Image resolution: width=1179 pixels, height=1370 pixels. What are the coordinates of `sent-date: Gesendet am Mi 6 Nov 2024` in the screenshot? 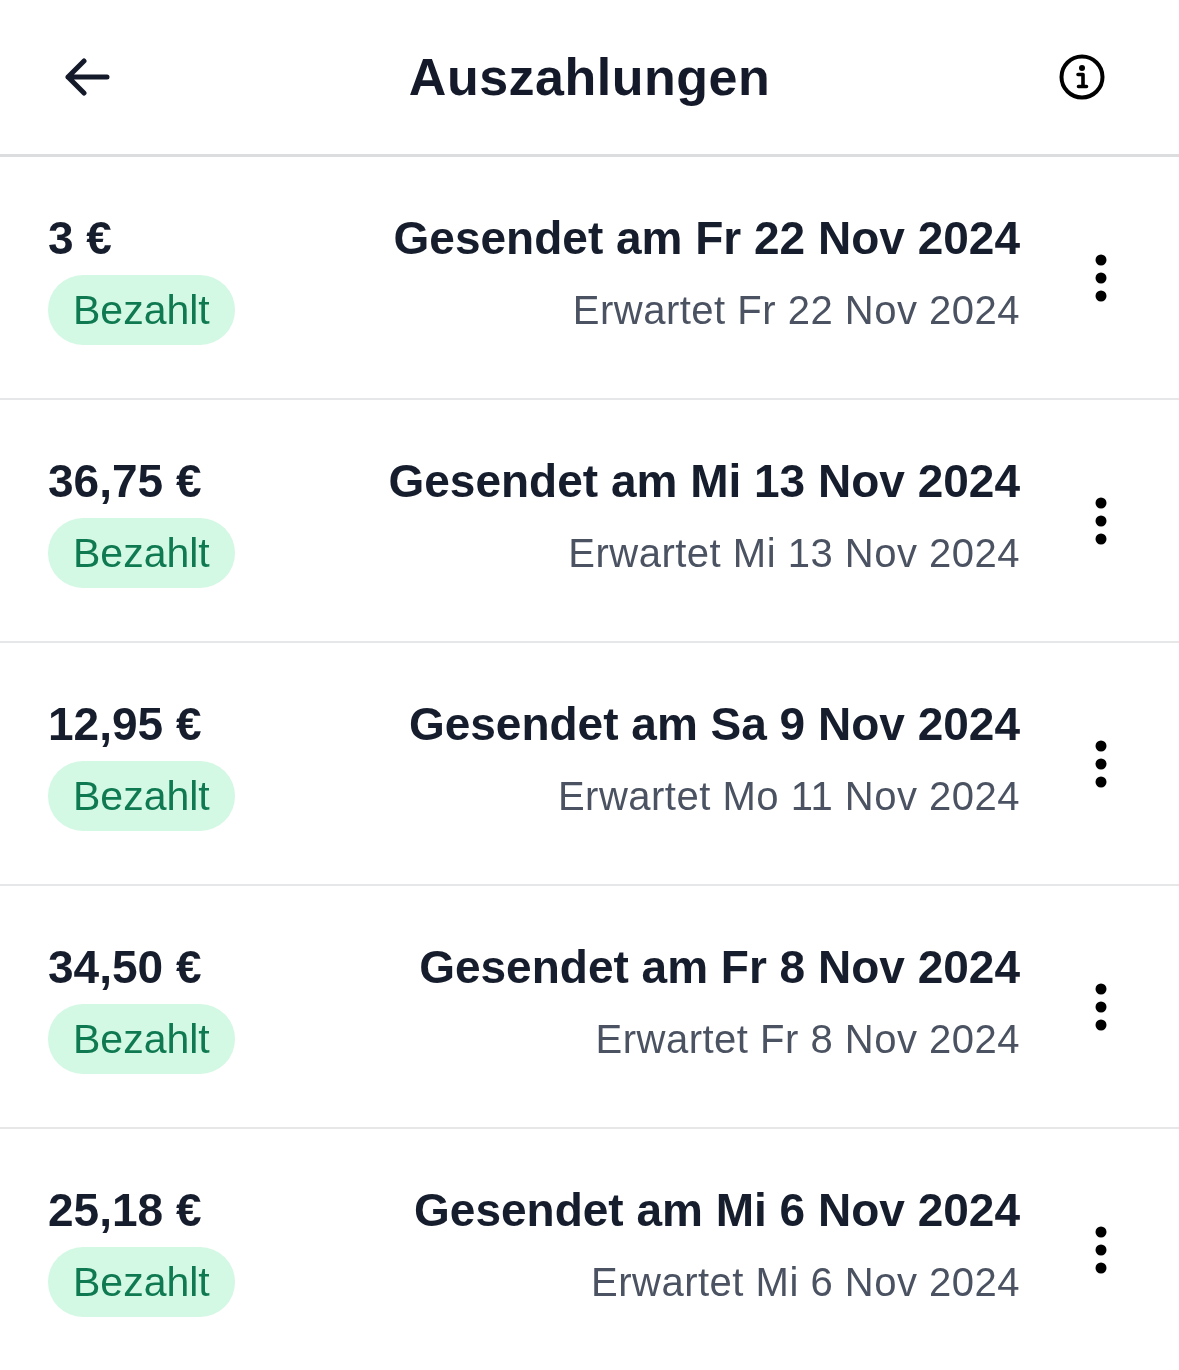 It's located at (717, 1209).